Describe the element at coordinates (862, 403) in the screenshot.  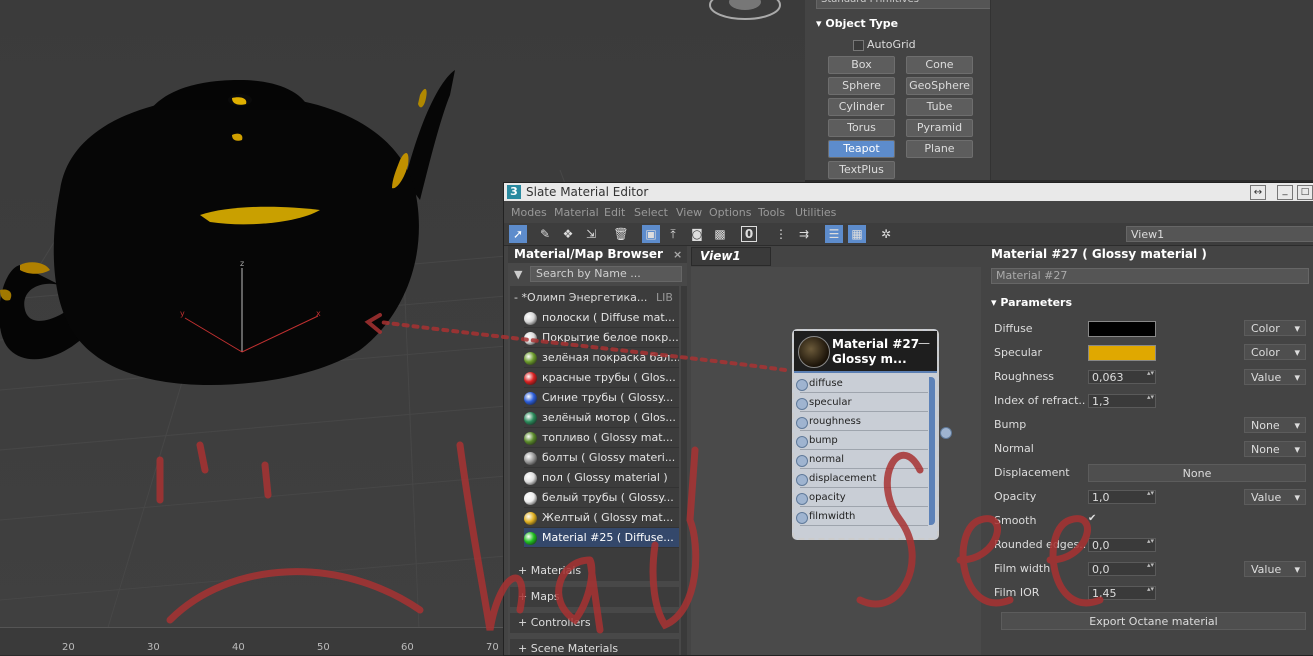
I see `node-input-slot: specular` at that location.